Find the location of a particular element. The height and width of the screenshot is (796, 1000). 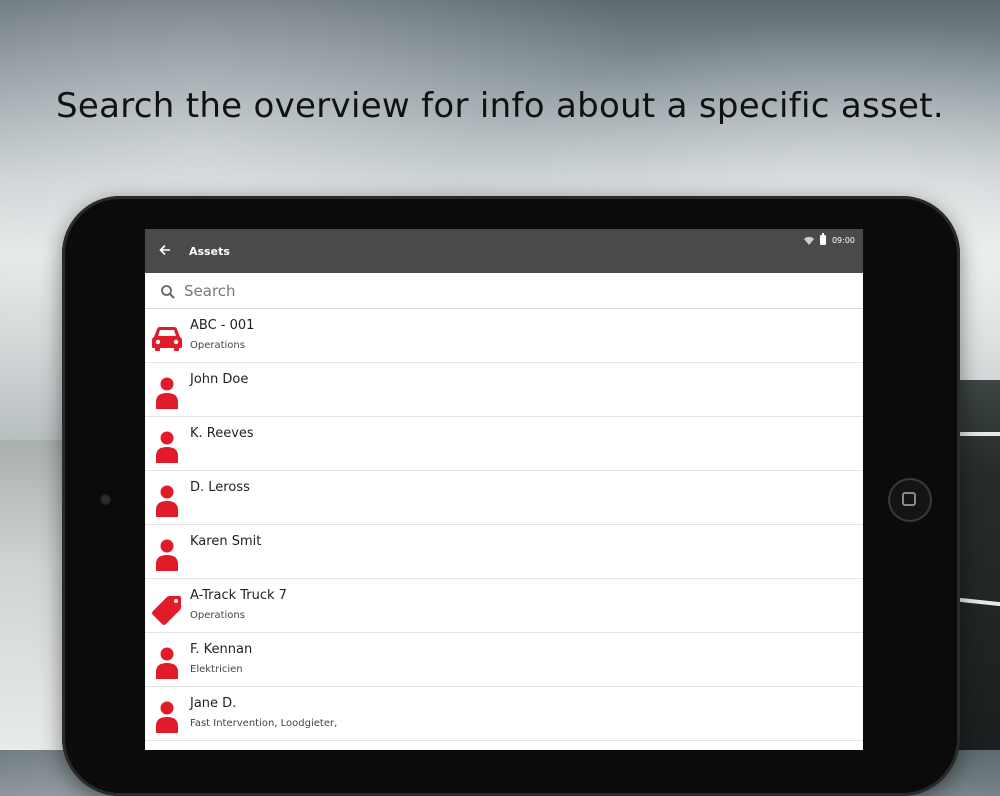

back-button is located at coordinates (165, 250).